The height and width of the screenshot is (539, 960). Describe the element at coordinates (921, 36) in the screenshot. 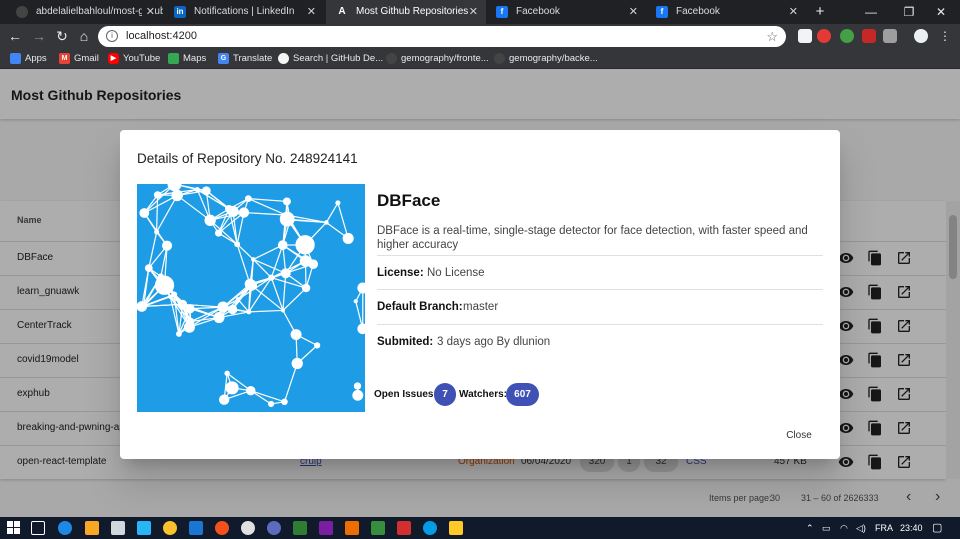

I see `avatar` at that location.